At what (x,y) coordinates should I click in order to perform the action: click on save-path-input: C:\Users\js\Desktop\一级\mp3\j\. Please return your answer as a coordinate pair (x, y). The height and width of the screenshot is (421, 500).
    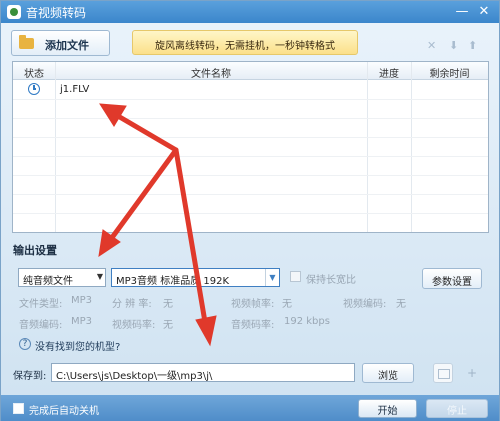
    Looking at the image, I should click on (203, 372).